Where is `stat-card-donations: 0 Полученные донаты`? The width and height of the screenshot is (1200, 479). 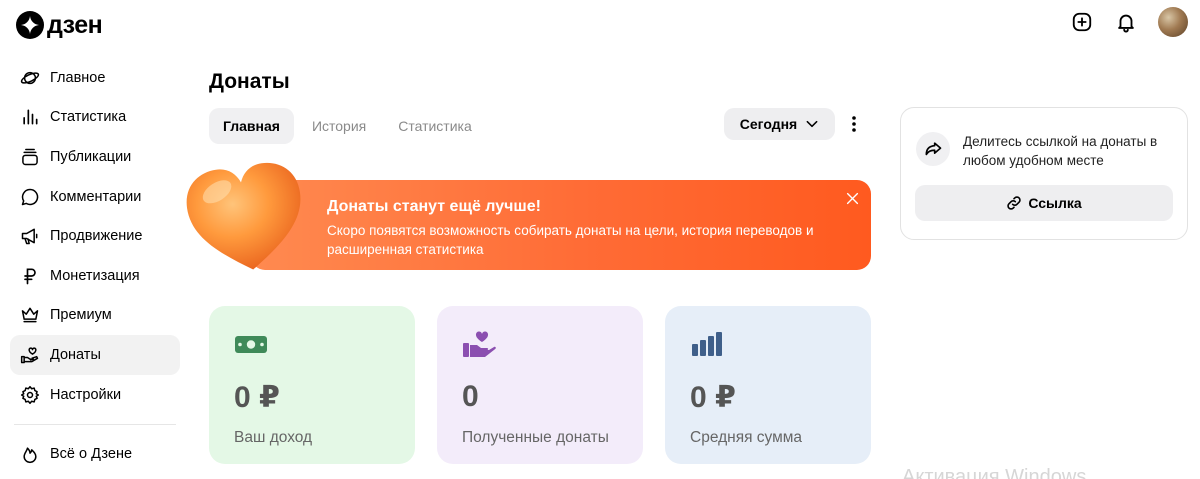 stat-card-donations: 0 Полученные донаты is located at coordinates (540, 385).